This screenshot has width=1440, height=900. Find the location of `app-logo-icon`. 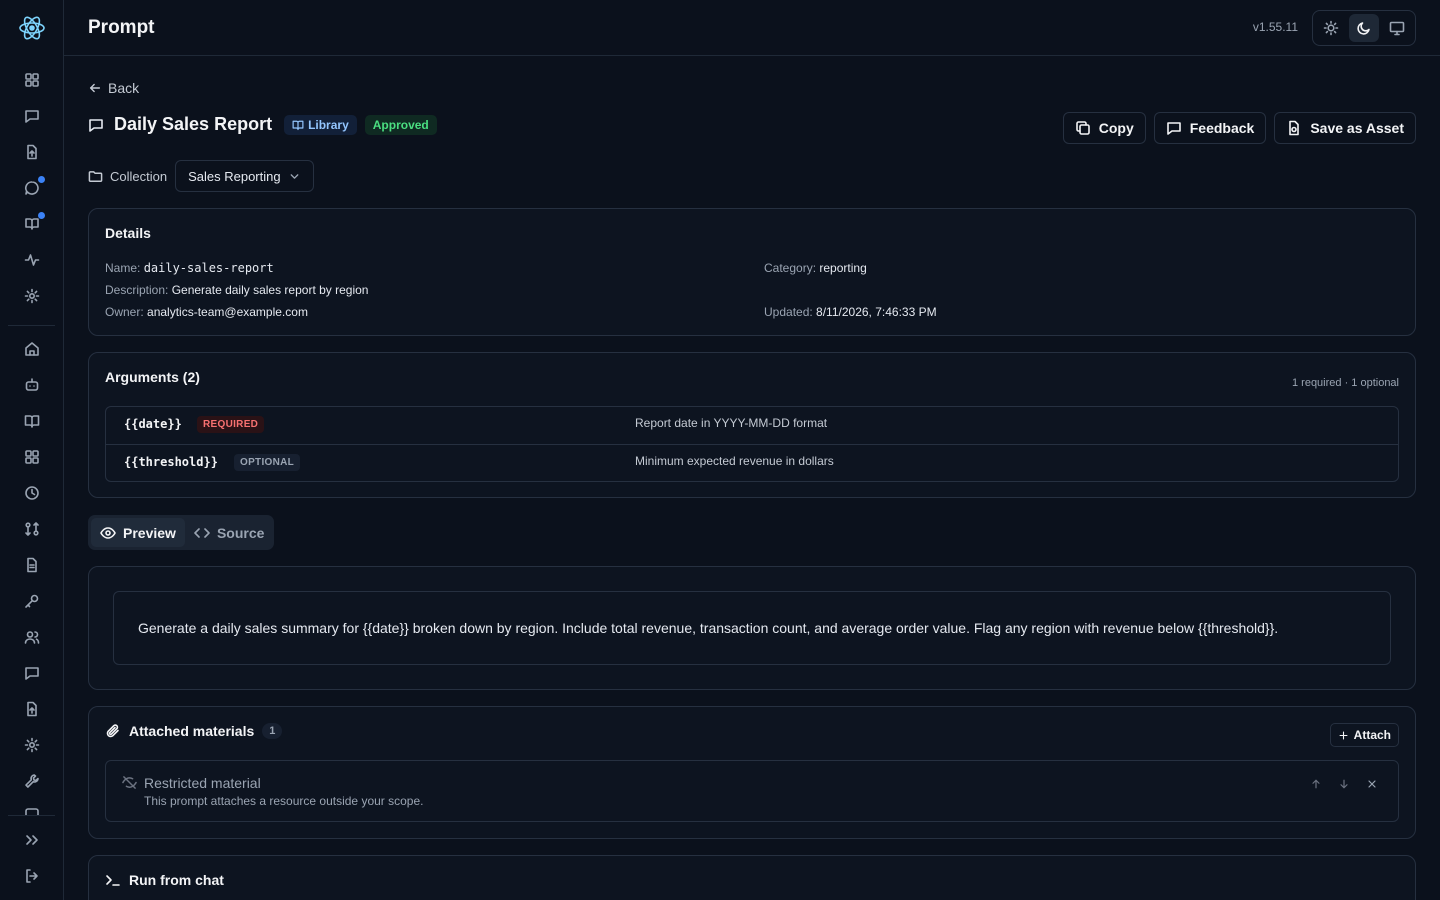

app-logo-icon is located at coordinates (32, 28).